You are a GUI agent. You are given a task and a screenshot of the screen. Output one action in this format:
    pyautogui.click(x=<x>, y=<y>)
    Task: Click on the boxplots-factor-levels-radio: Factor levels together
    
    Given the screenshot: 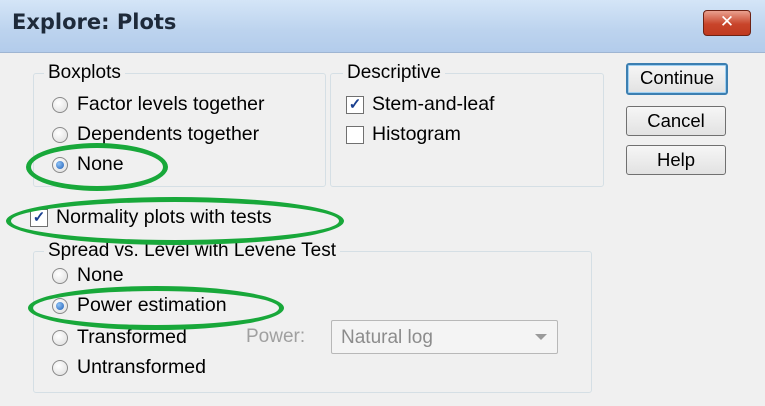 What is the action you would take?
    pyautogui.click(x=158, y=104)
    